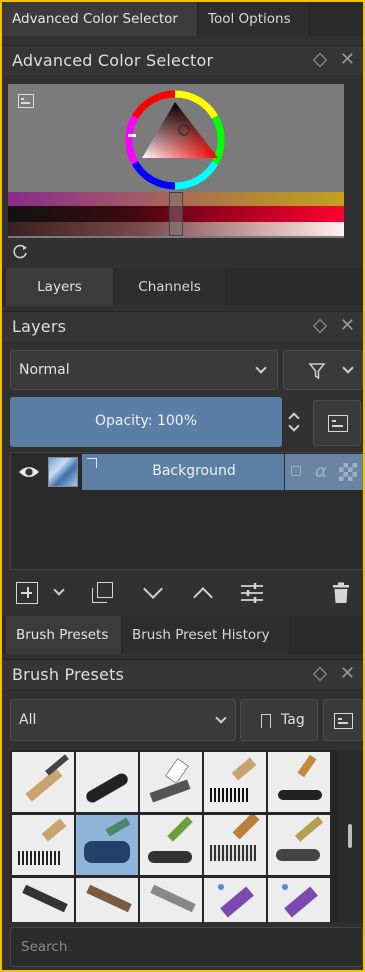 This screenshot has width=365, height=972. I want to click on opacity-value: Opacity: 100%, so click(146, 421).